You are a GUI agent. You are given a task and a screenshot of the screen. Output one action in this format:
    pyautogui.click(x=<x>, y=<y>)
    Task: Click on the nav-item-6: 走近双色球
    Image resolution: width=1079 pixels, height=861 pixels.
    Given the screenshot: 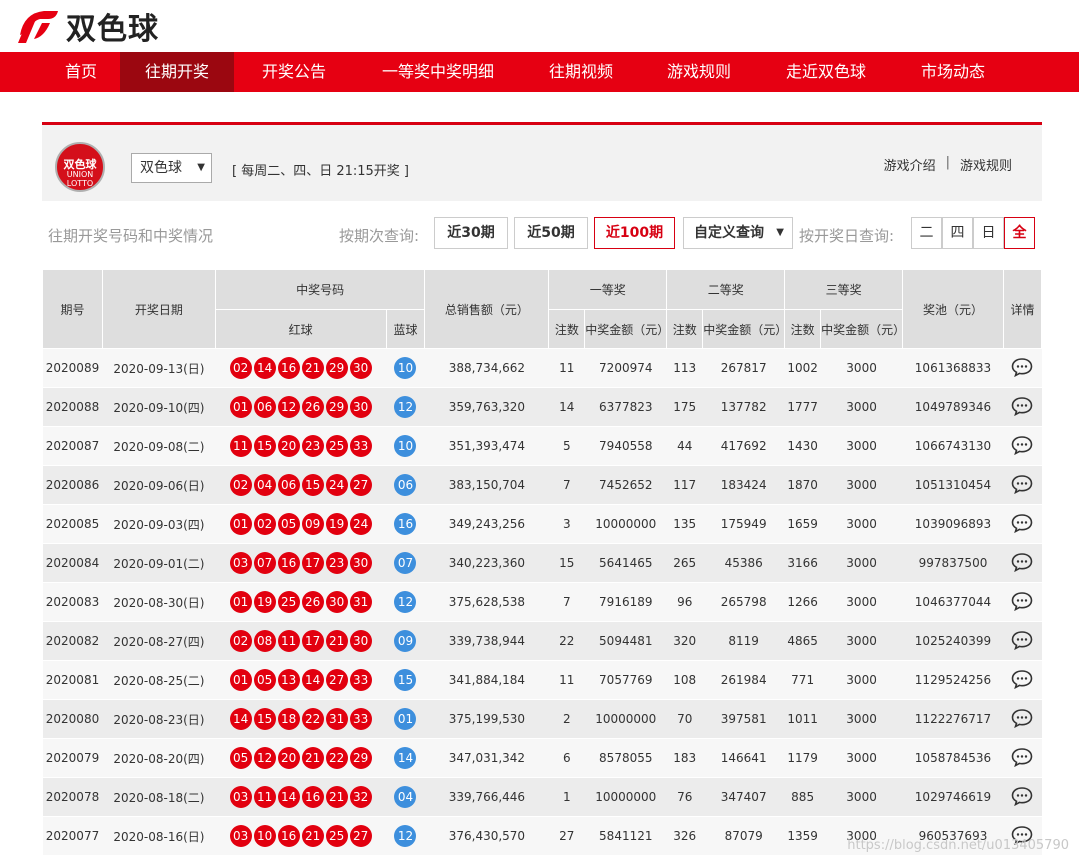 What is the action you would take?
    pyautogui.click(x=826, y=72)
    